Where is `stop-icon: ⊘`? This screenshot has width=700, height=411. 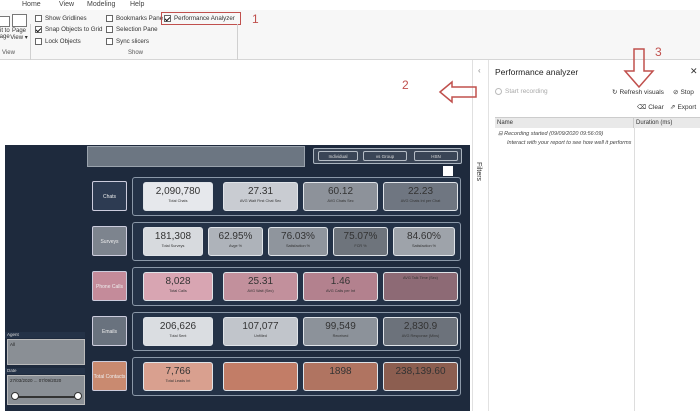
stop-icon: ⊘ is located at coordinates (676, 92).